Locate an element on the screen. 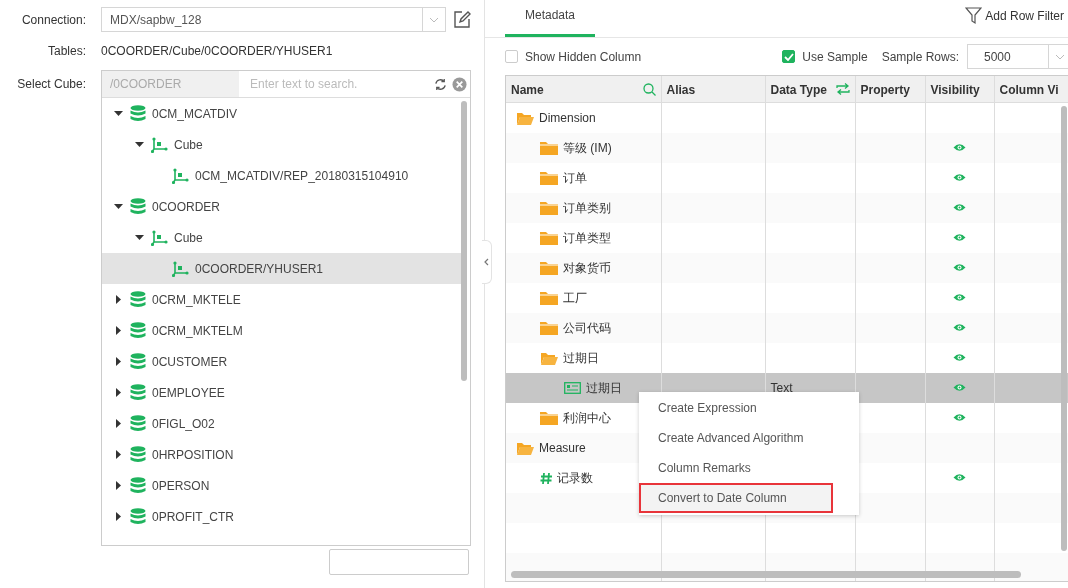 This screenshot has width=1068, height=588. sample-rows-select: 5000 is located at coordinates (1017, 56).